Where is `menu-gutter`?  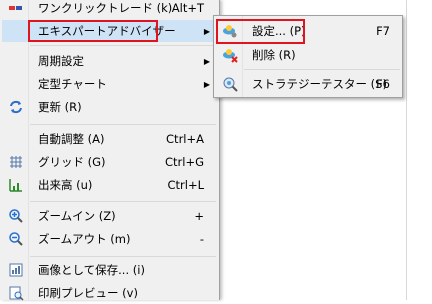
menu-gutter is located at coordinates (28, 150).